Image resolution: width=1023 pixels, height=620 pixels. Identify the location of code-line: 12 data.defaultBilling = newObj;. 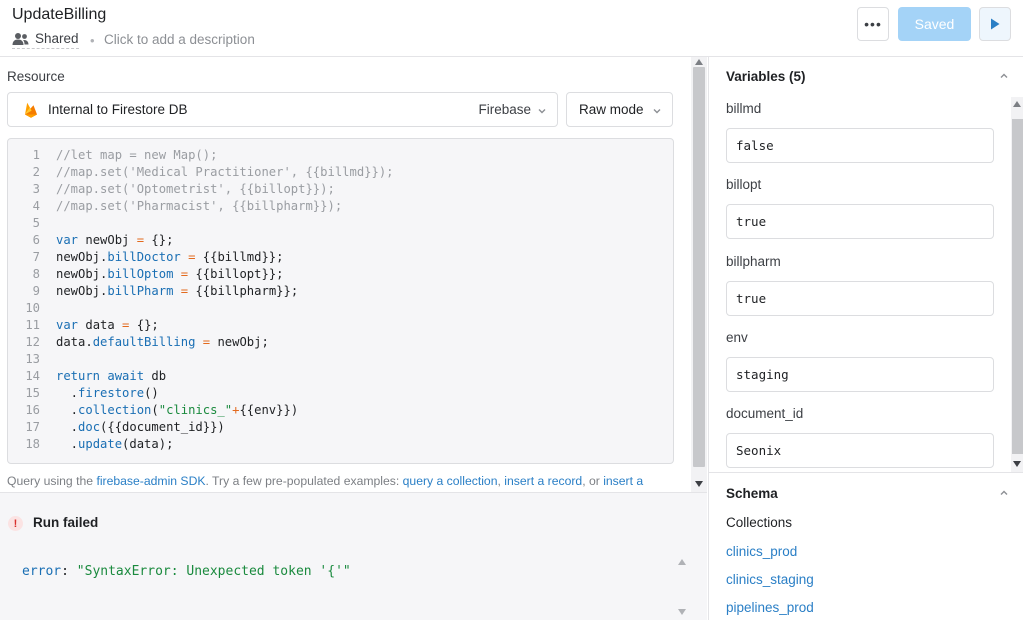
(340, 342).